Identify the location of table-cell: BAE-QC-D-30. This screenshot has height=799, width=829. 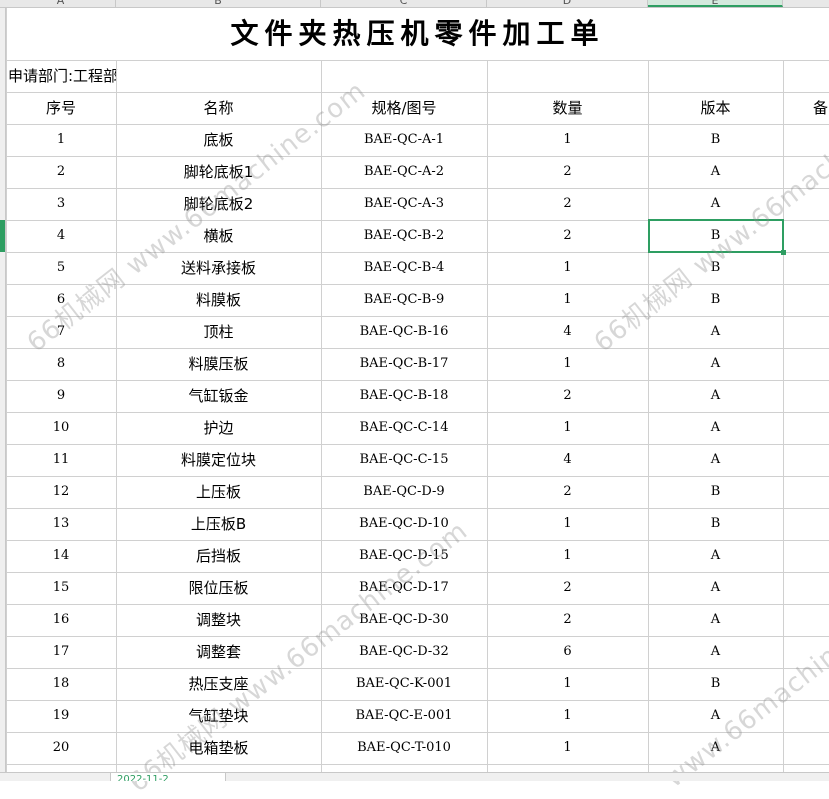
(404, 620).